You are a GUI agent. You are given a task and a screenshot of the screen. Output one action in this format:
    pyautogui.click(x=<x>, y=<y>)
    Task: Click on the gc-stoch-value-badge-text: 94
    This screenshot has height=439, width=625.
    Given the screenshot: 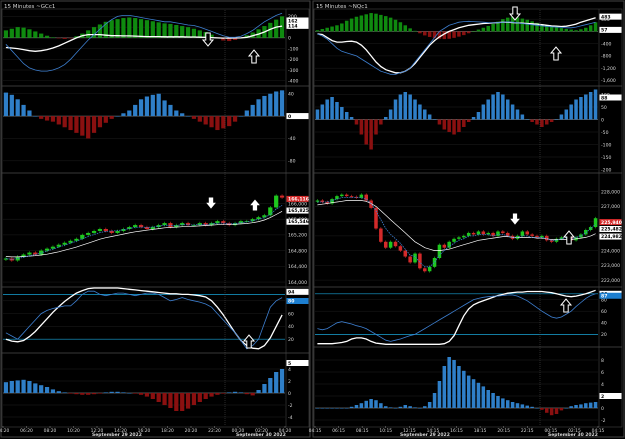 What is the action you would take?
    pyautogui.click(x=291, y=293)
    